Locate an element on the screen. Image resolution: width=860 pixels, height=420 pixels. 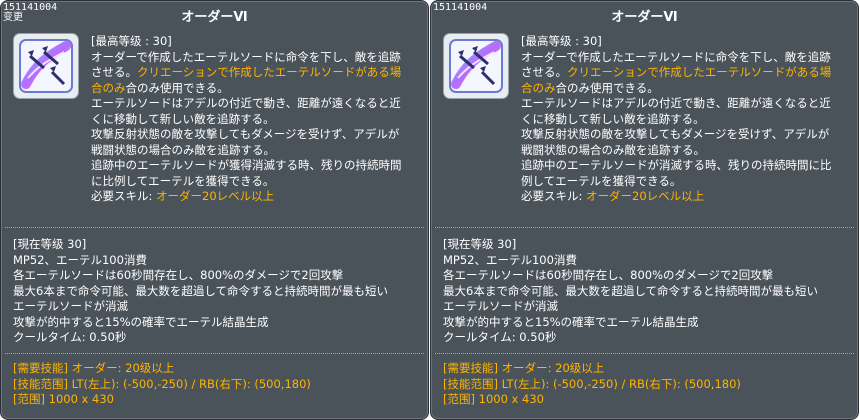
desc-line: 追跡中のエーテルソードが消滅する時、残りの持続時間に比 is located at coordinates (676, 165).